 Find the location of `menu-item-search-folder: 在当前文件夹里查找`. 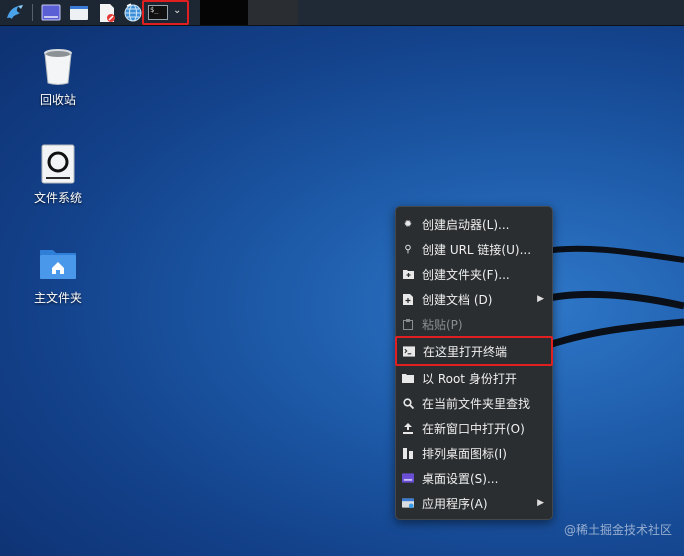

menu-item-search-folder: 在当前文件夹里查找 is located at coordinates (474, 403).